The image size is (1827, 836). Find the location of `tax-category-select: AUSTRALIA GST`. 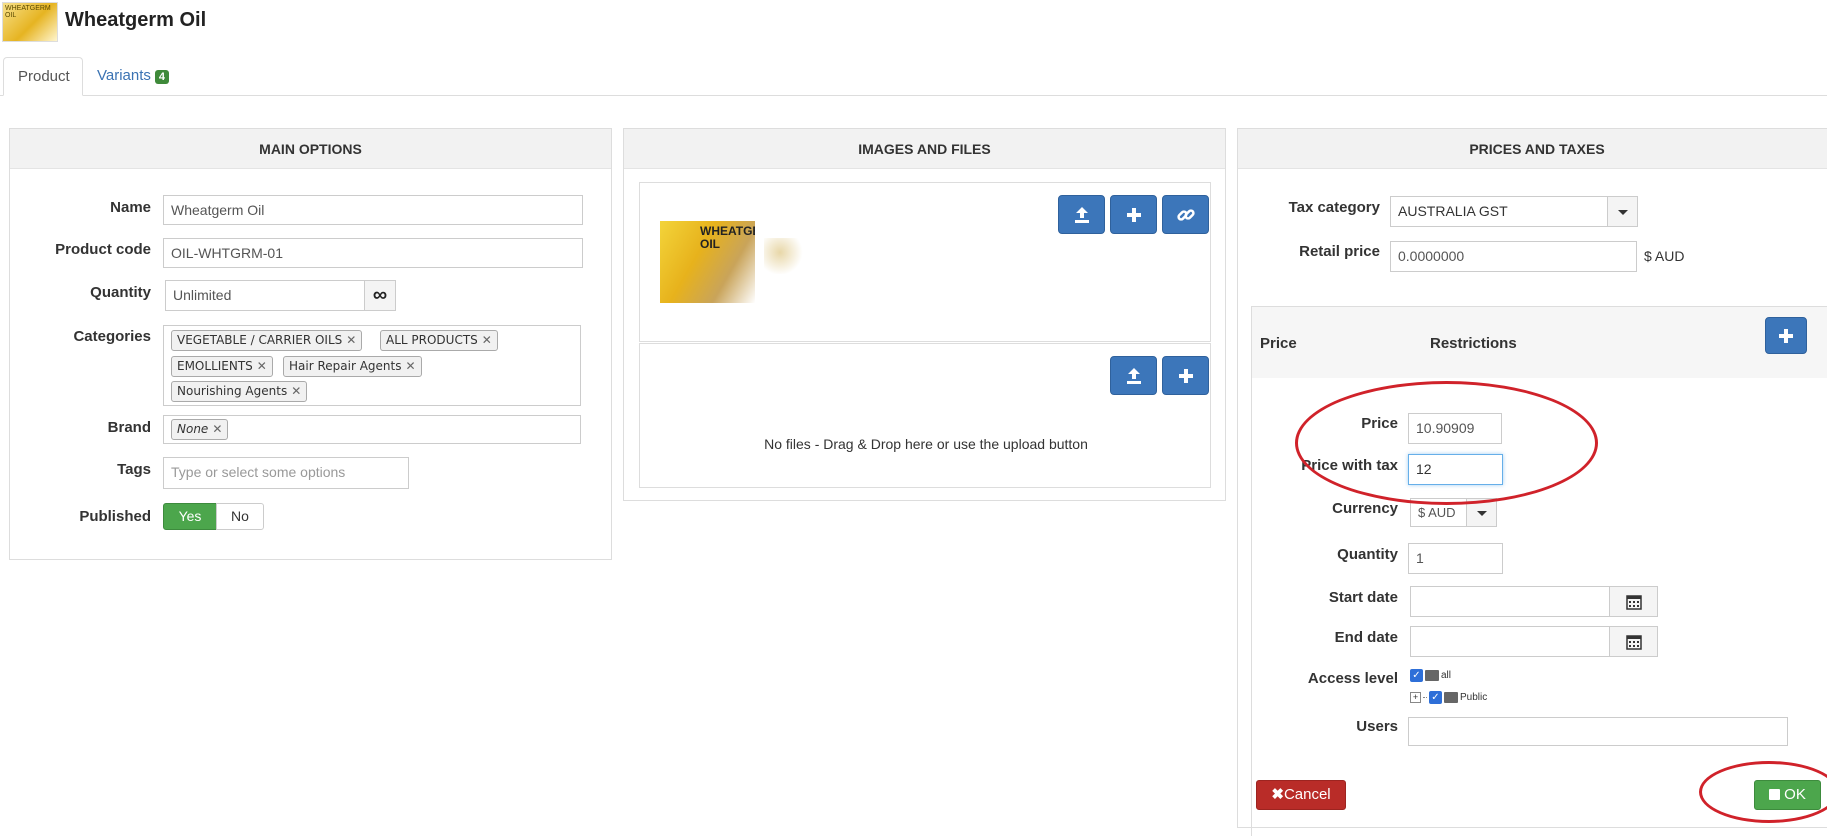

tax-category-select: AUSTRALIA GST is located at coordinates (1499, 211).